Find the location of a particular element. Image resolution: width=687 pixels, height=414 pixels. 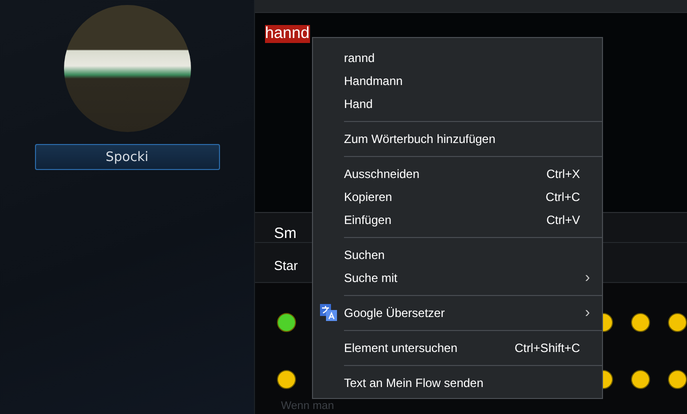

menu-item: Hand is located at coordinates (457, 103).